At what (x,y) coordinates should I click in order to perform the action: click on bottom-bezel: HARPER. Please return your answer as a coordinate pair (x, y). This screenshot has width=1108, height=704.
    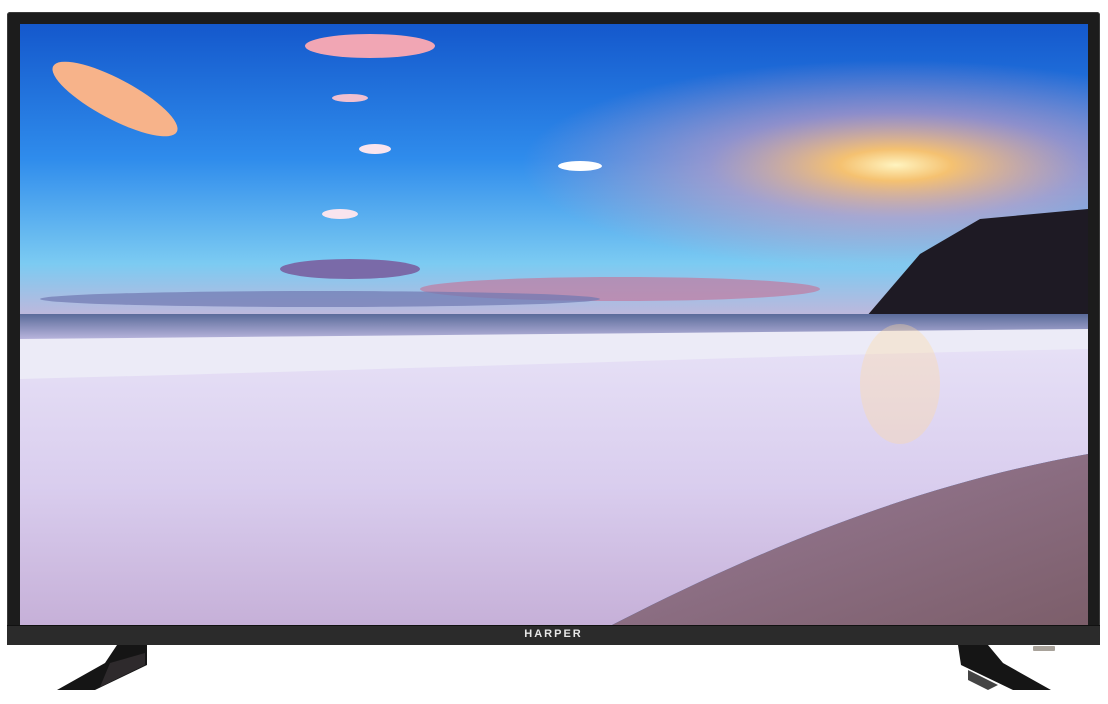
    Looking at the image, I should click on (553, 638).